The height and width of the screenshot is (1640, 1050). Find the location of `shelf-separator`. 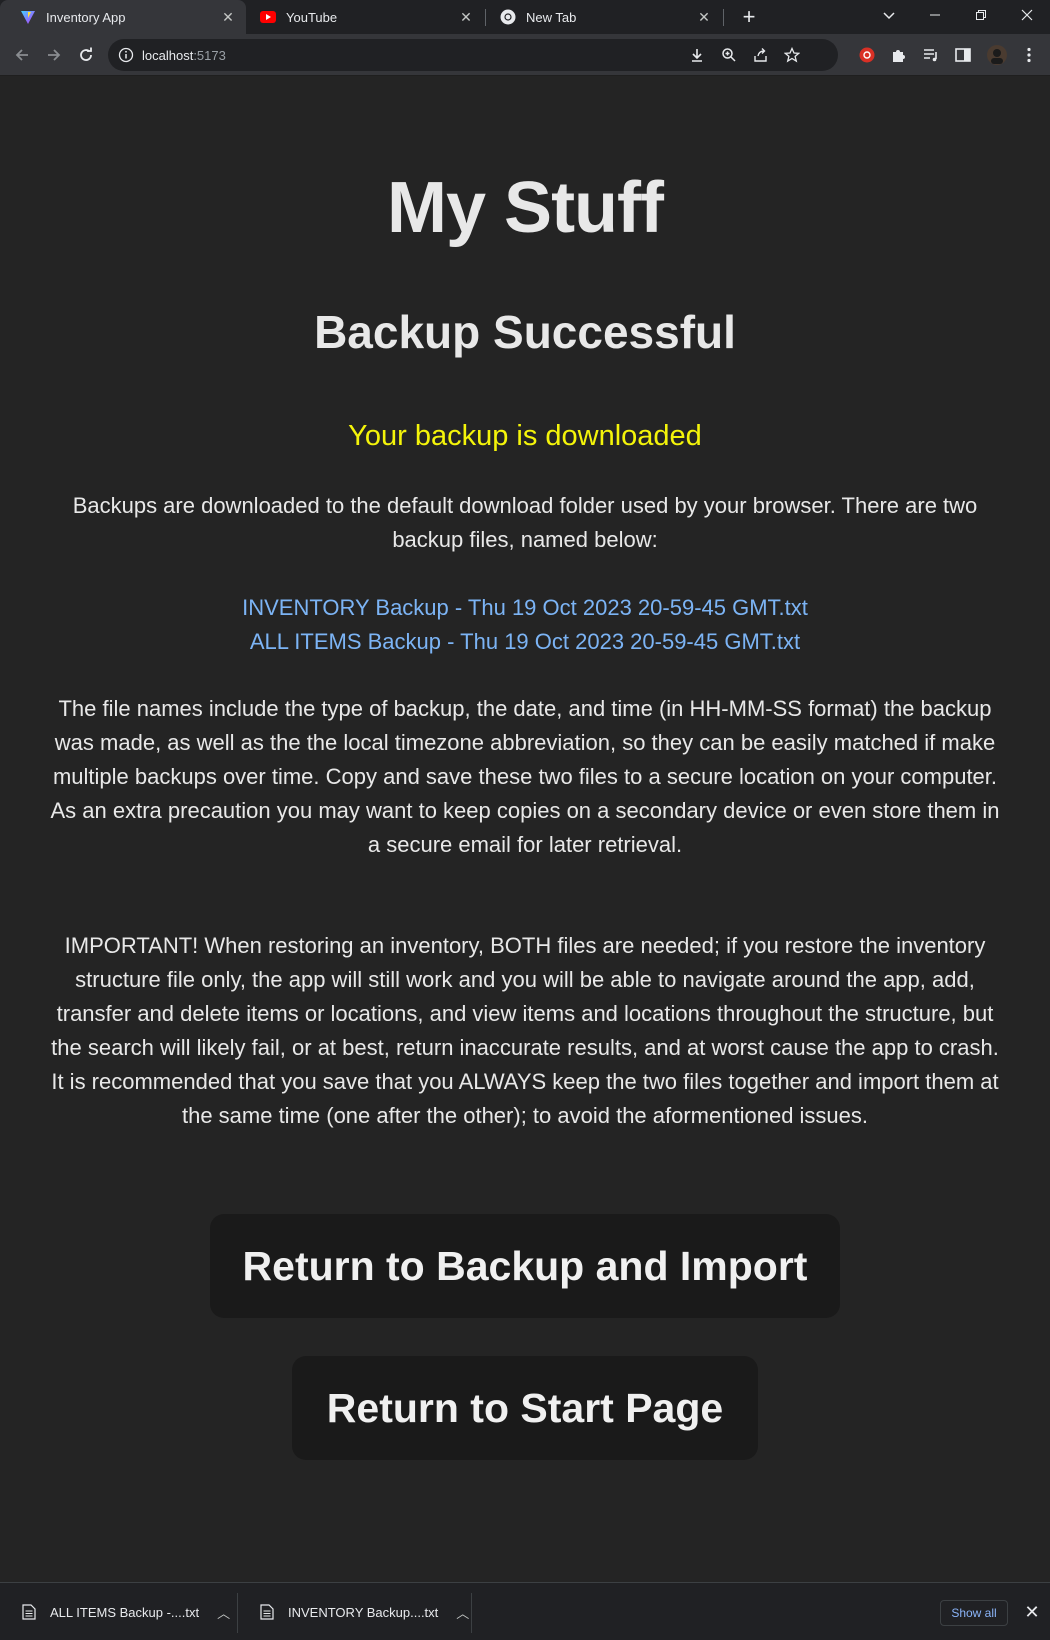

shelf-separator is located at coordinates (471, 1613).